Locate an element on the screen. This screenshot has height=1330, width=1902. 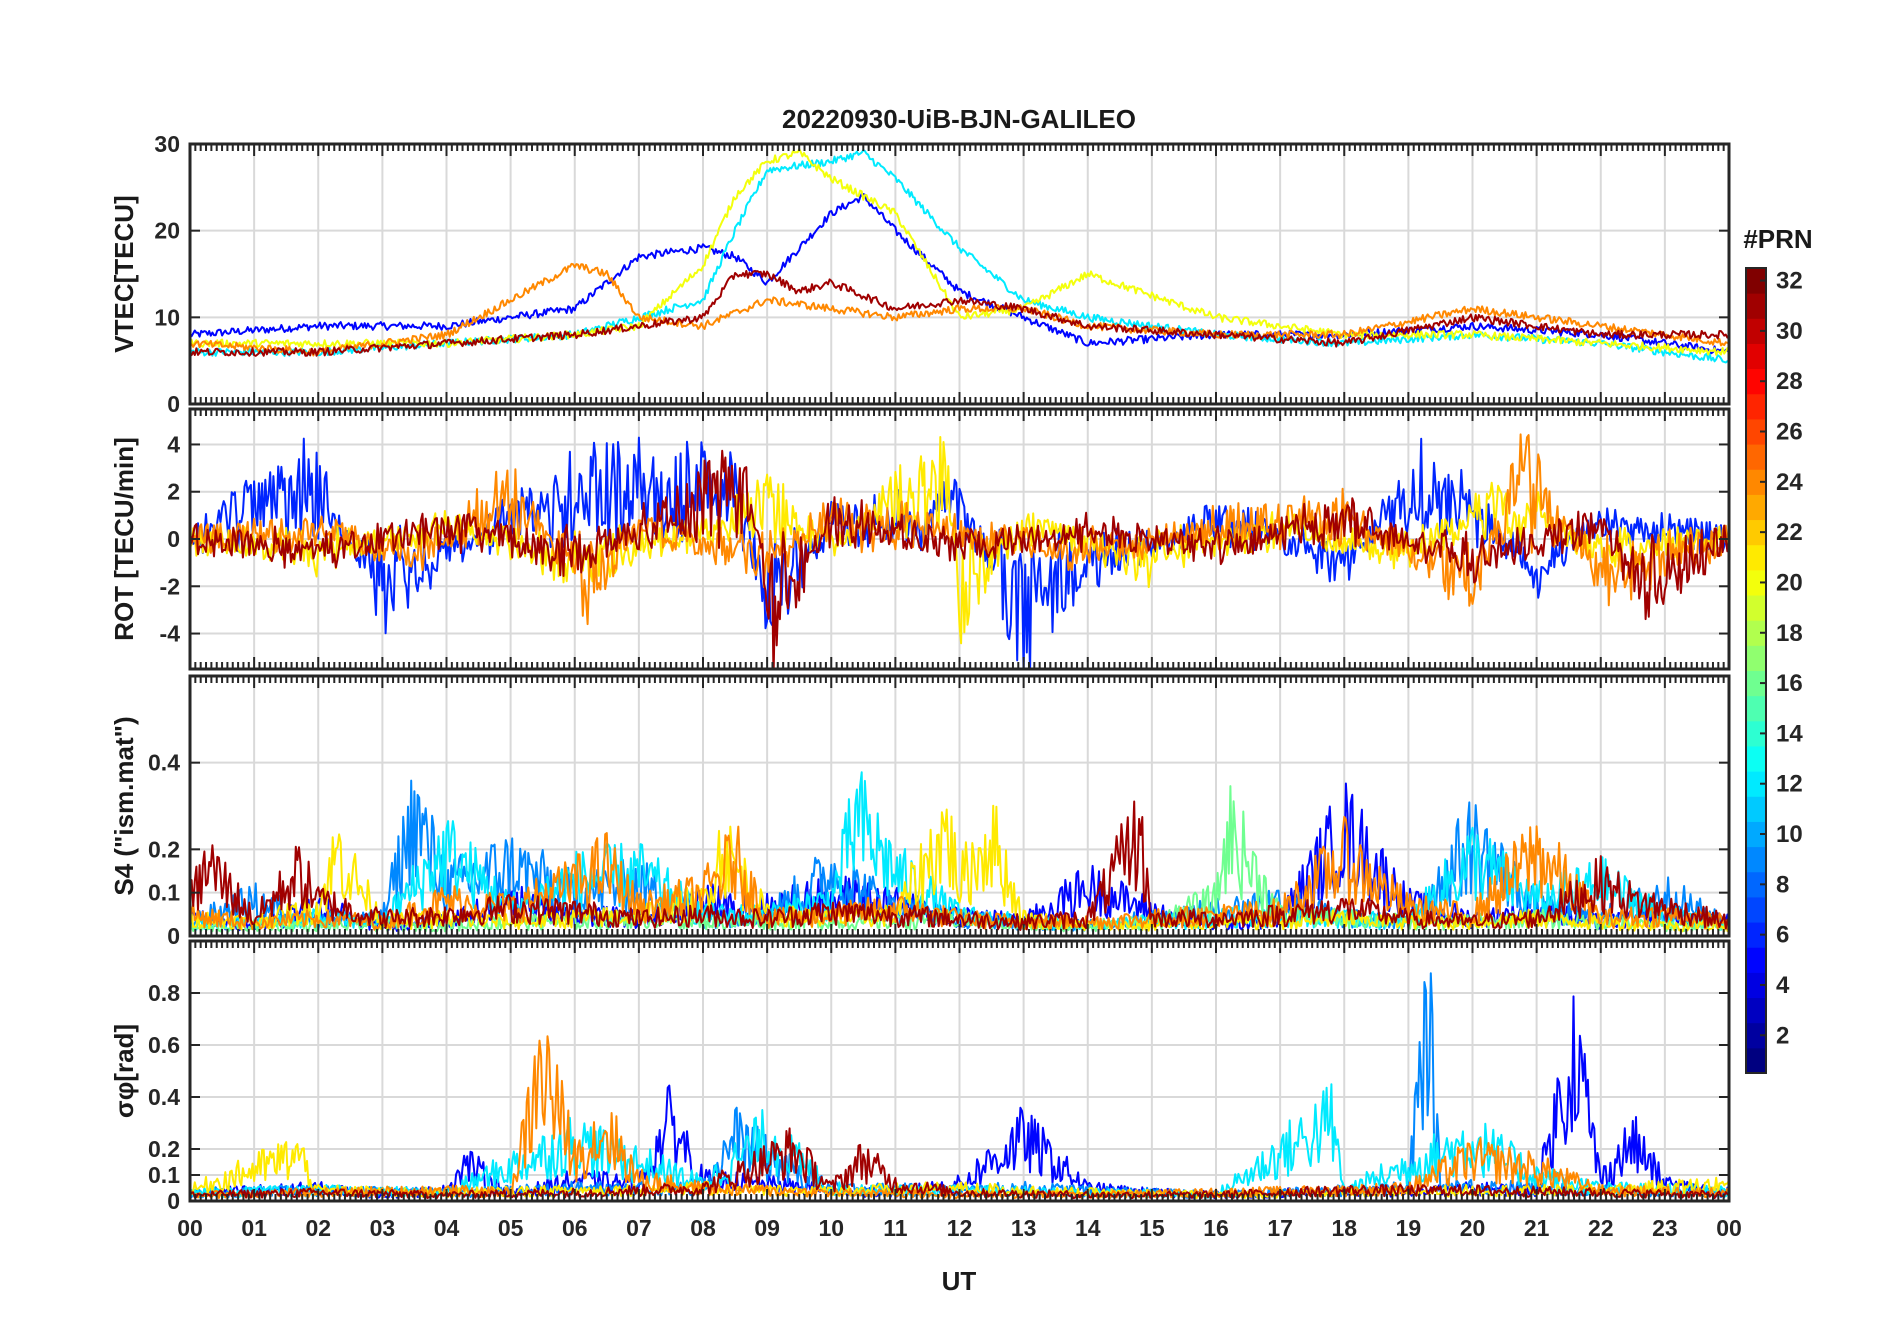
colorbar-tick-label: 6 is located at coordinates (1782, 935).